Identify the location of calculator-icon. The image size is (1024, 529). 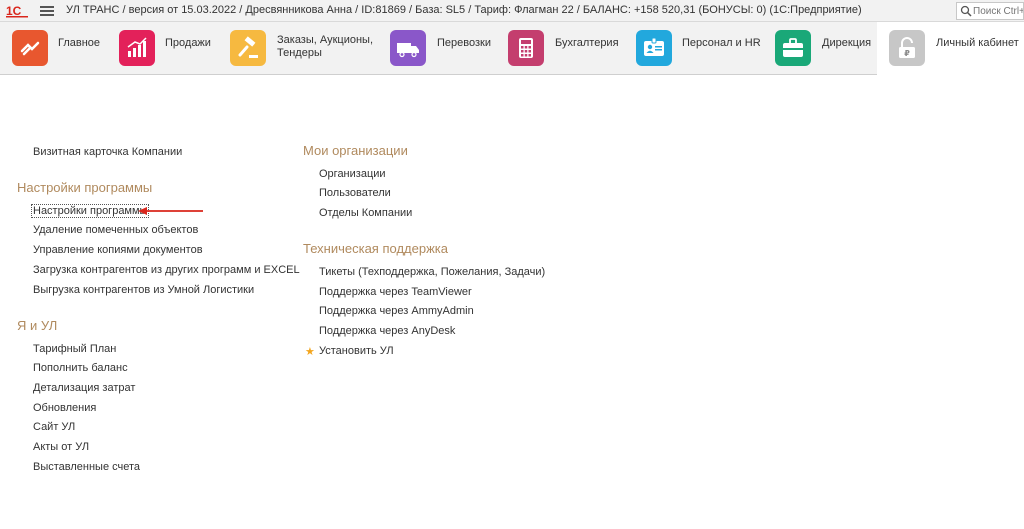
(526, 48).